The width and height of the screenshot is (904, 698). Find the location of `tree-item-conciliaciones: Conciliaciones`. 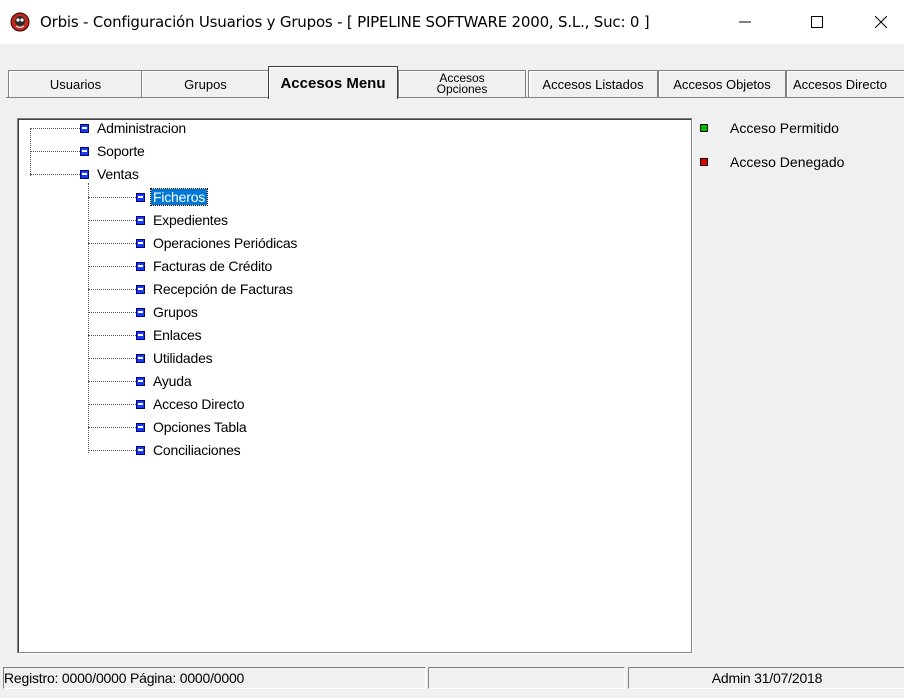

tree-item-conciliaciones: Conciliaciones is located at coordinates (189, 450).